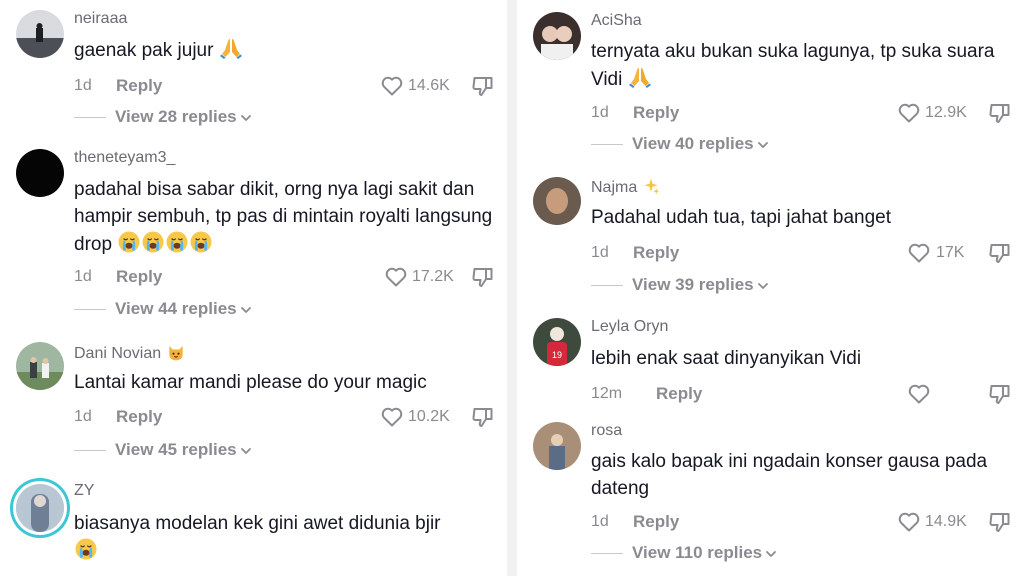  What do you see at coordinates (557, 355) in the screenshot?
I see `svg-text: 19` at bounding box center [557, 355].